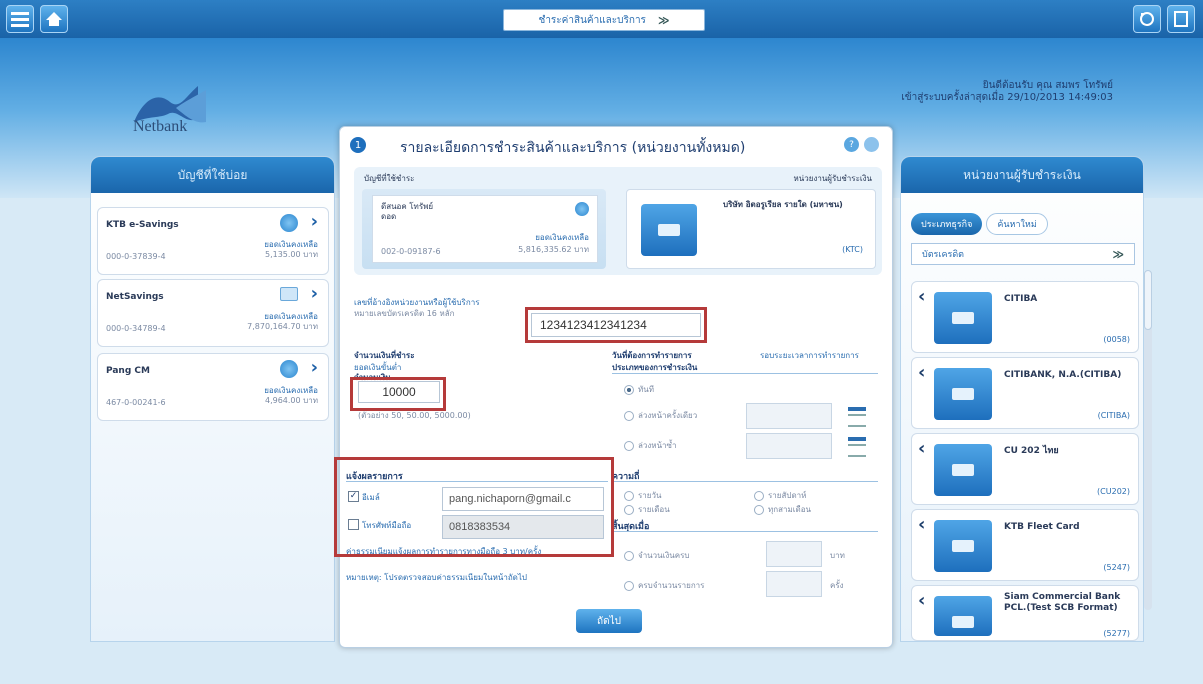 This screenshot has width=1203, height=684. I want to click on end-option-count: ครบจำนวนรายการ, so click(664, 585).